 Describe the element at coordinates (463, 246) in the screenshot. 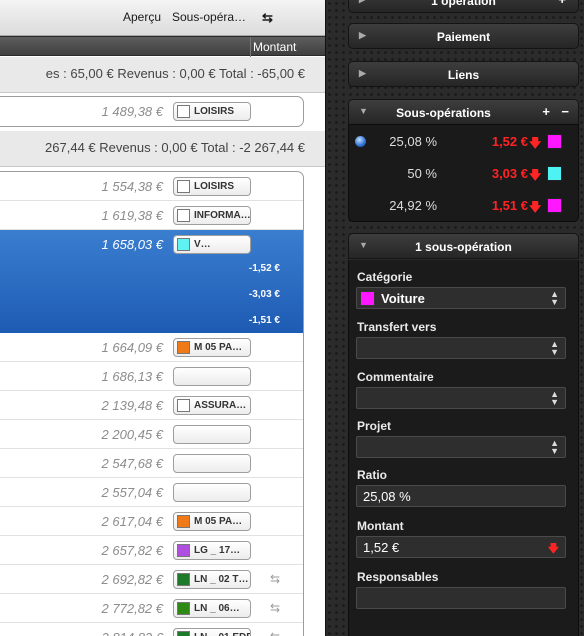

I see `sub-operation-detail-header: ▼ 1 sous-opération` at that location.